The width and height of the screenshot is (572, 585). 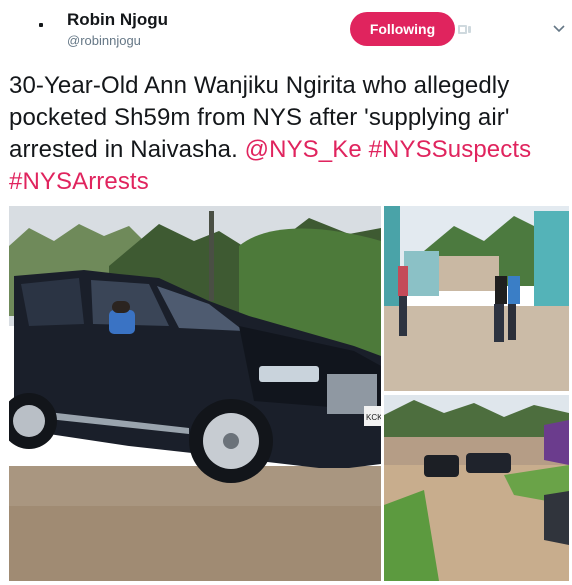 I want to click on bell-icon, so click(x=465, y=29).